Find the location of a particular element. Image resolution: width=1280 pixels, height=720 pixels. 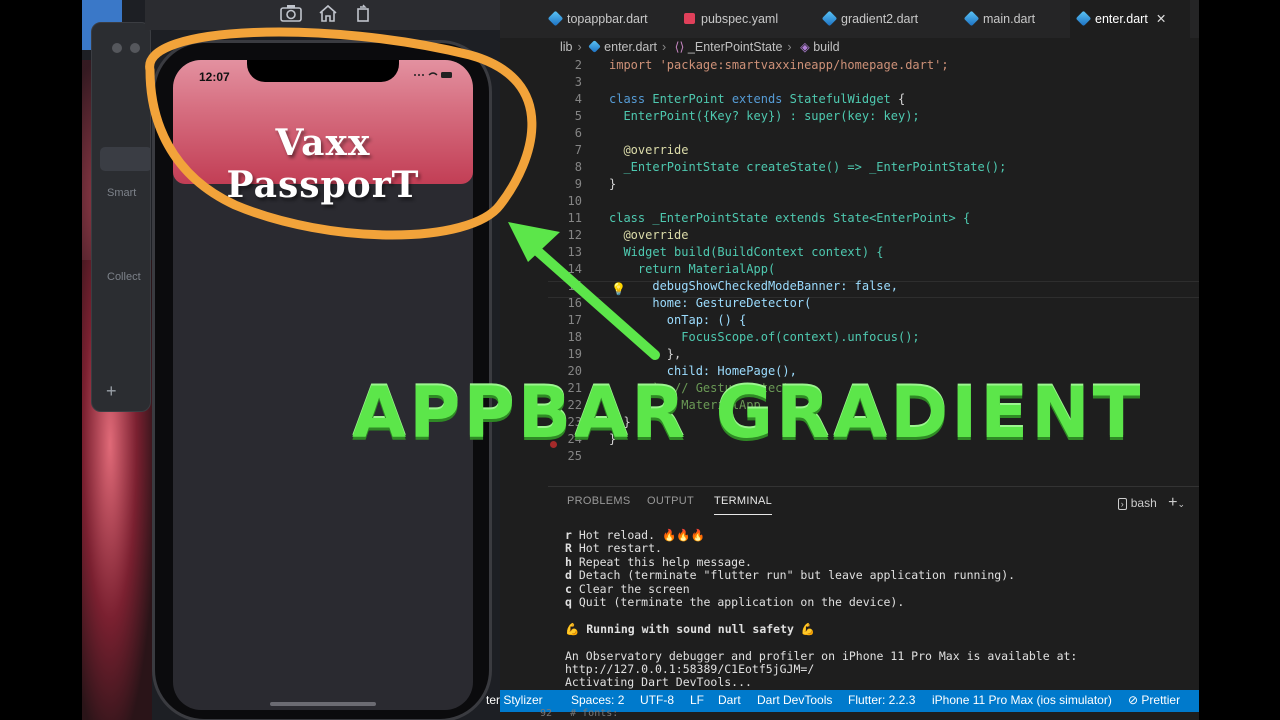

pointer-arrow is located at coordinates (590, 297).